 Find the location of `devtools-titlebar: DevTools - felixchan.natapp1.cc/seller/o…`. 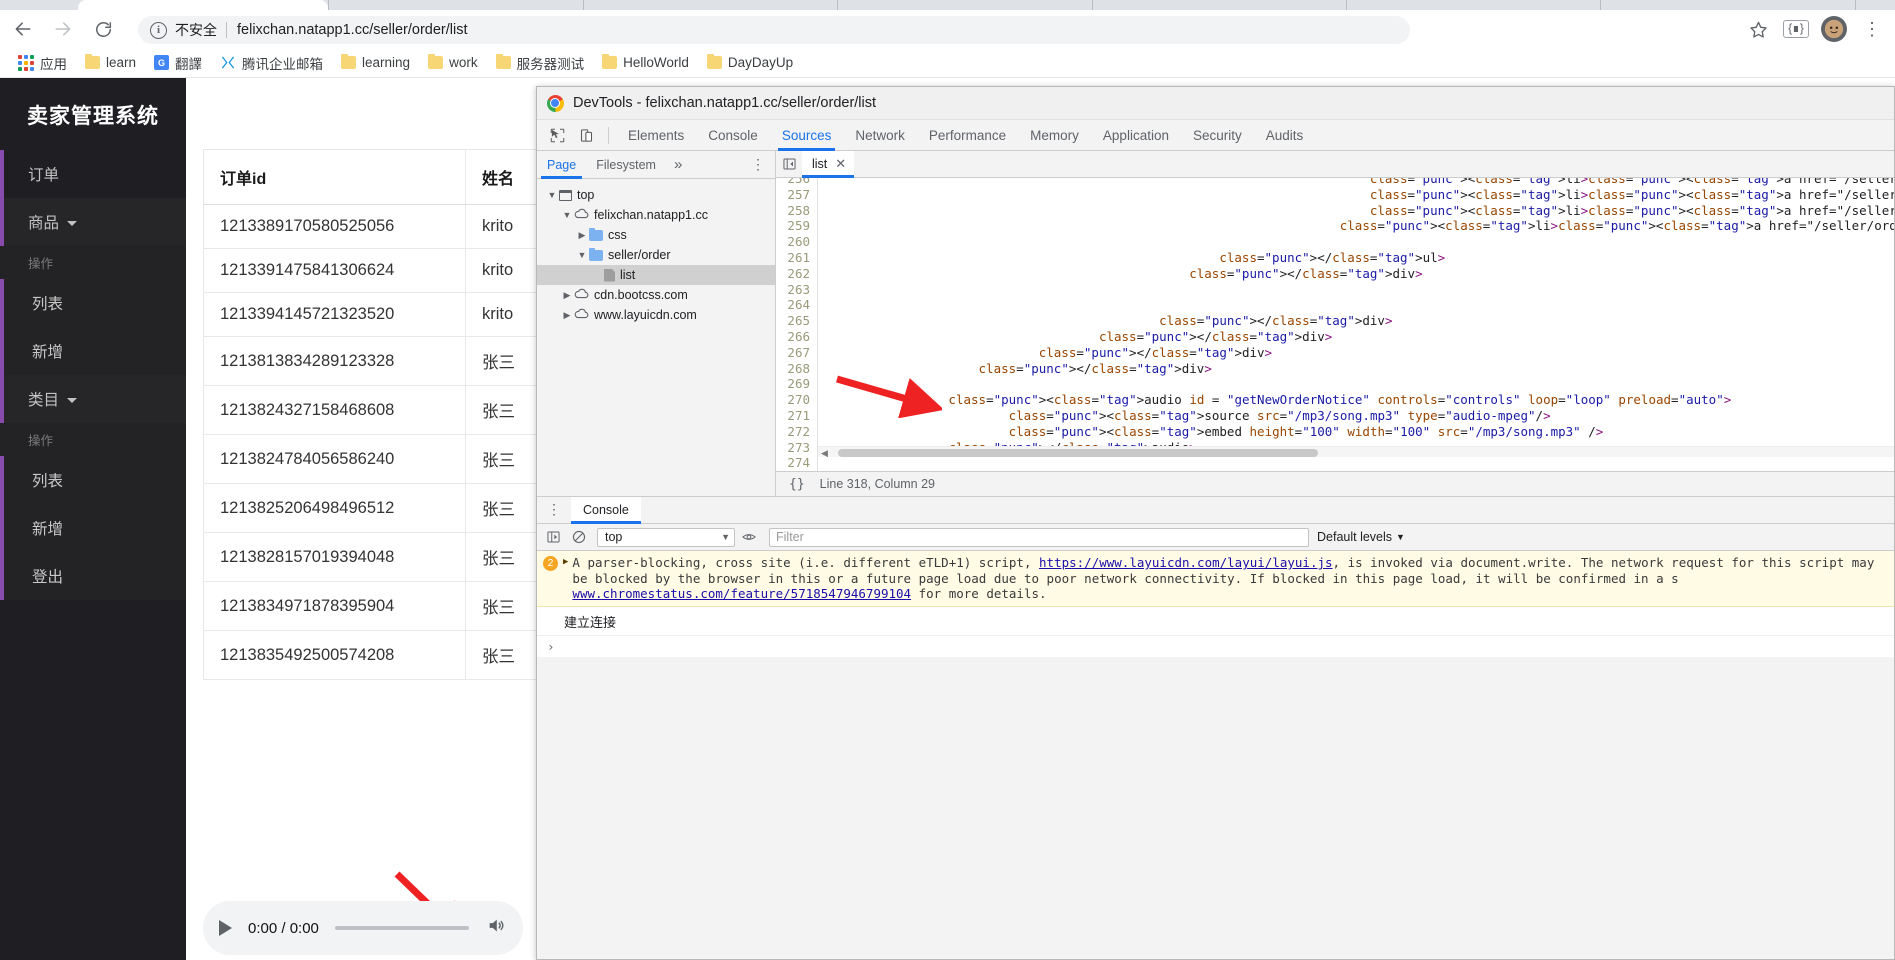

devtools-titlebar: DevTools - felixchan.natapp1.cc/seller/o… is located at coordinates (1215, 103).